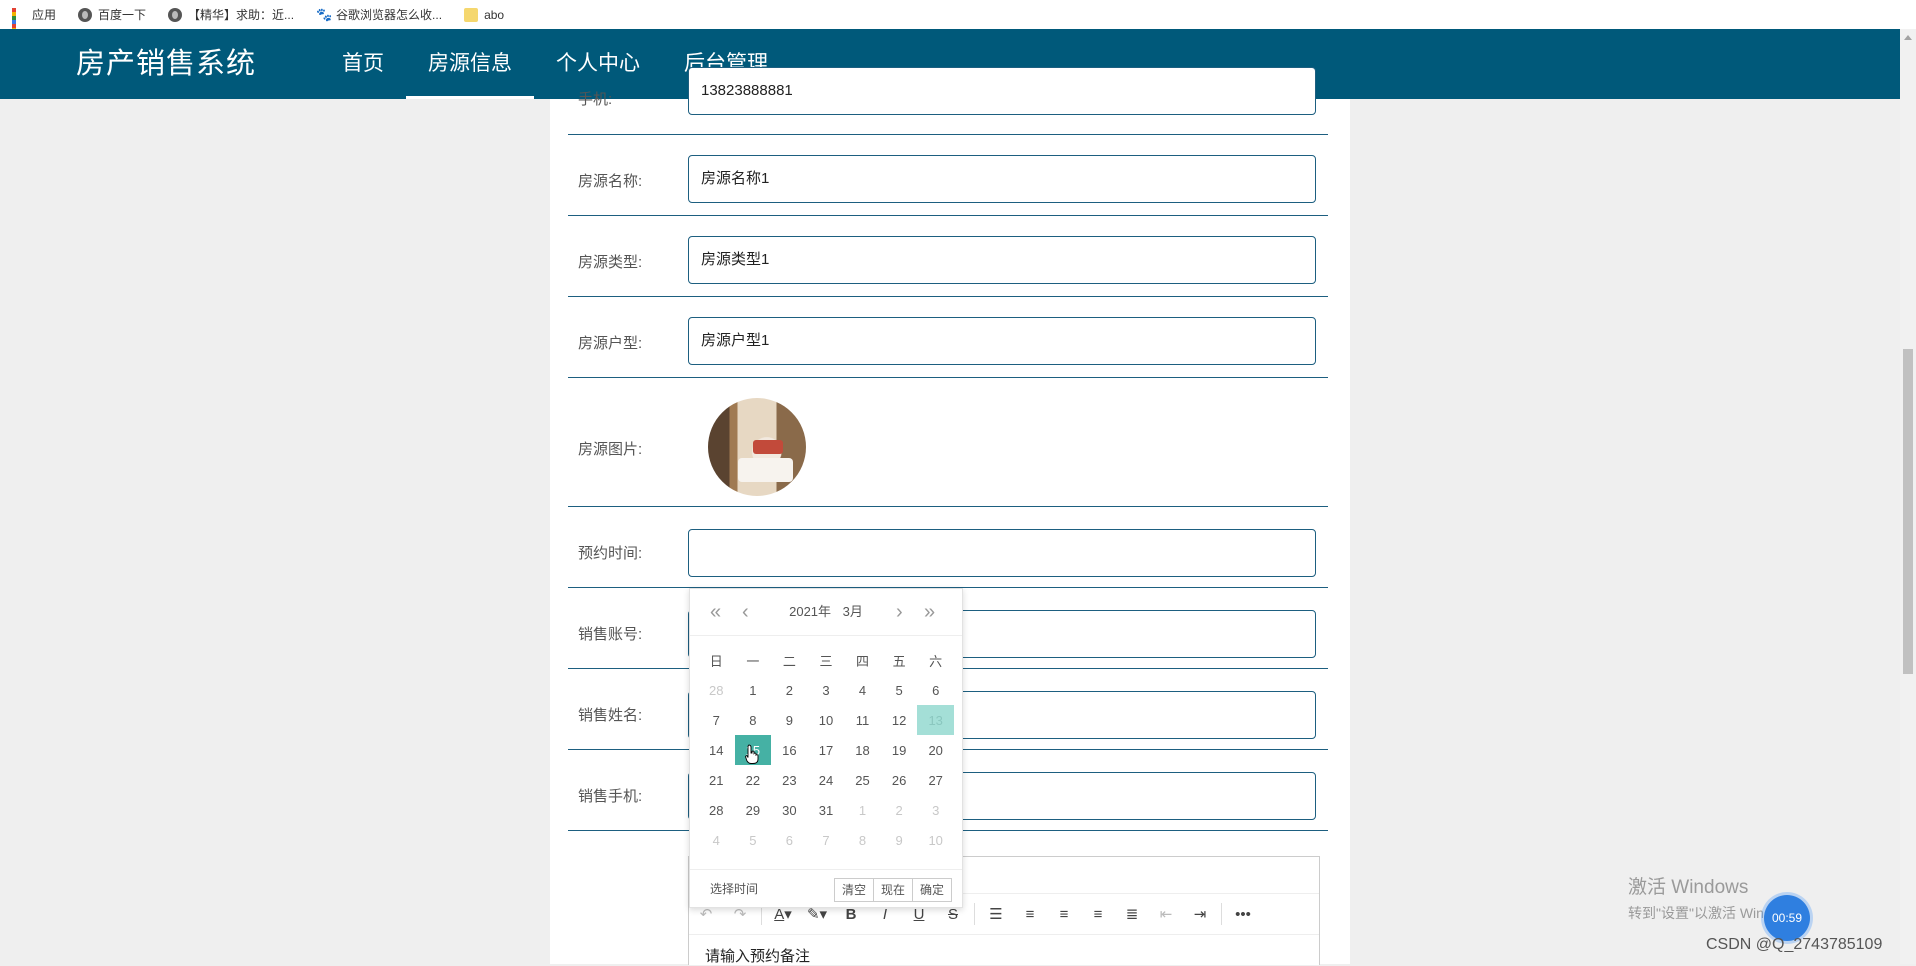  I want to click on paw-icon: 🐾, so click(324, 14).